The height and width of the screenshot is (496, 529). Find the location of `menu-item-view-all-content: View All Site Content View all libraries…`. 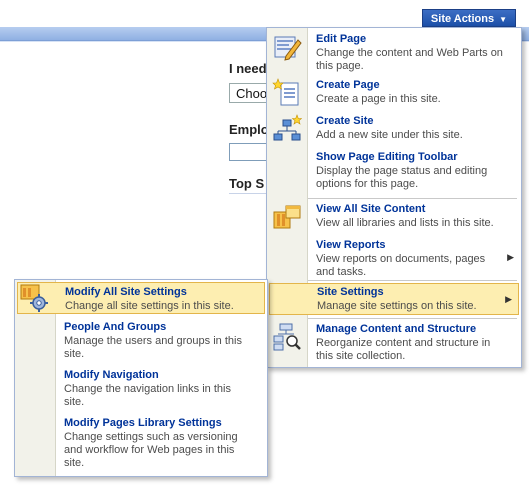

menu-item-view-all-content: View All Site Content View all libraries… is located at coordinates (394, 217).